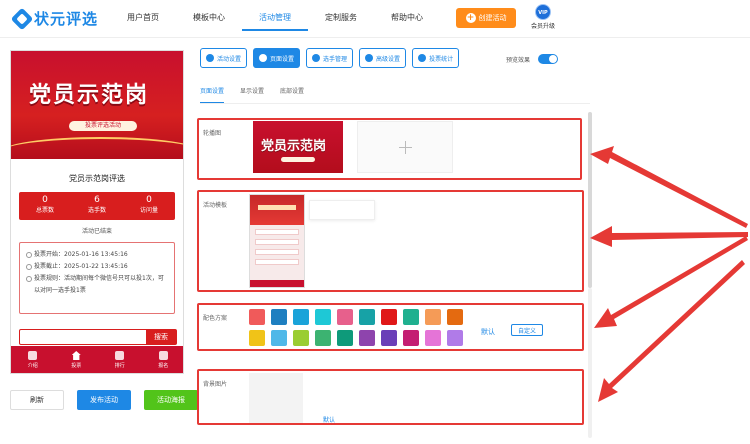 The height and width of the screenshot is (444, 750). What do you see at coordinates (212, 94) in the screenshot?
I see `subtab-page-settings: 页面设置` at bounding box center [212, 94].